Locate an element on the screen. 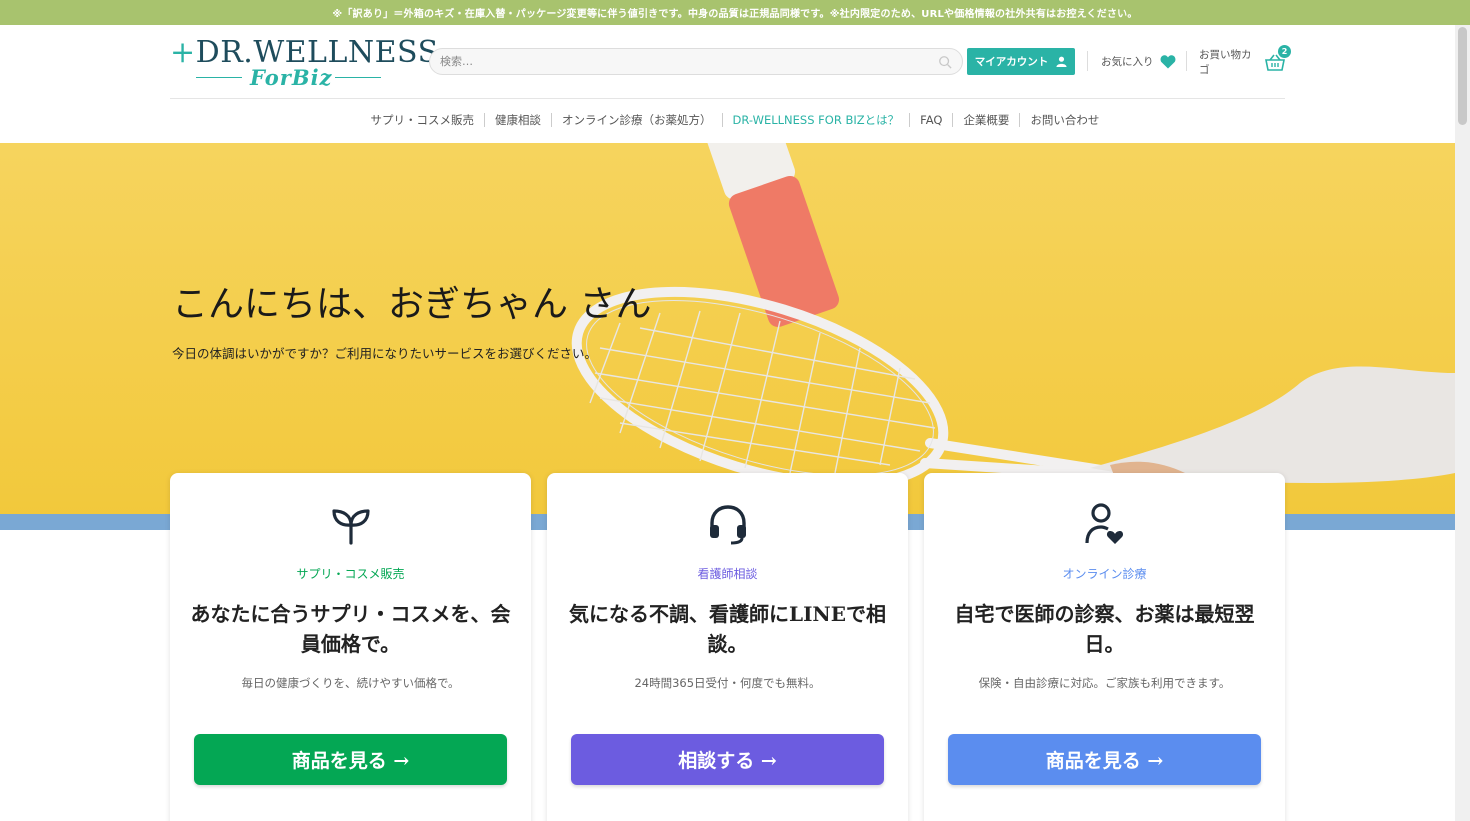 Image resolution: width=1470 pixels, height=821 pixels. card-category: 看護師相談 is located at coordinates (727, 574).